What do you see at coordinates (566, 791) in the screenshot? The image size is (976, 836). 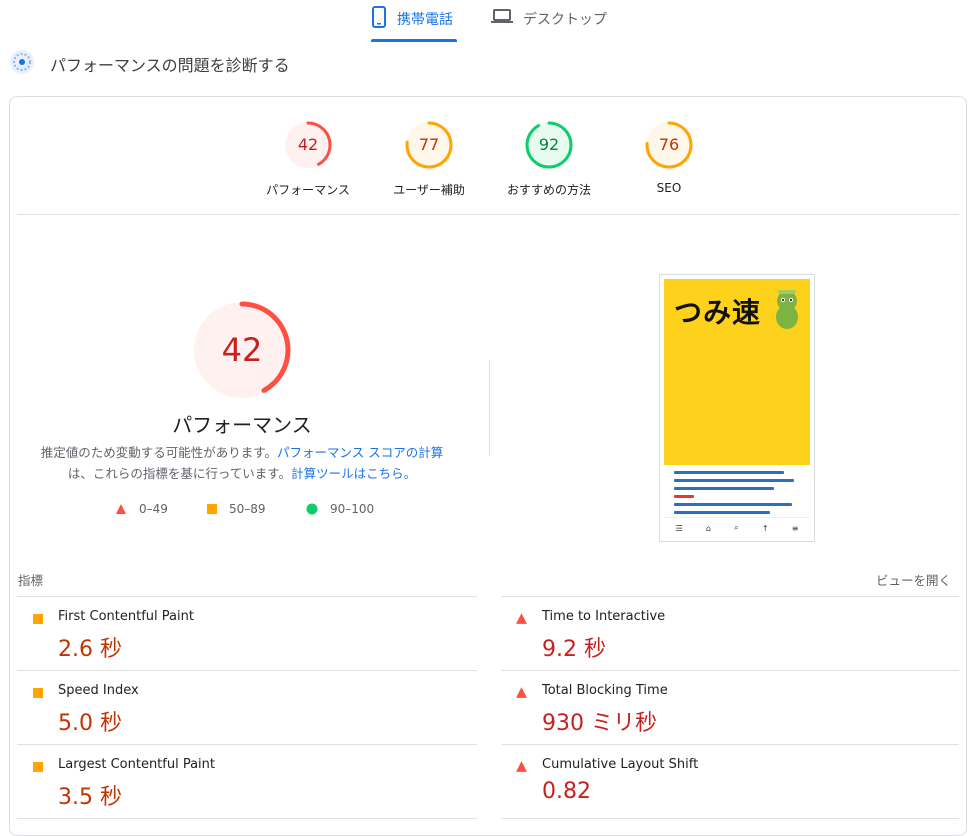 I see `metric-value: 0.82` at bounding box center [566, 791].